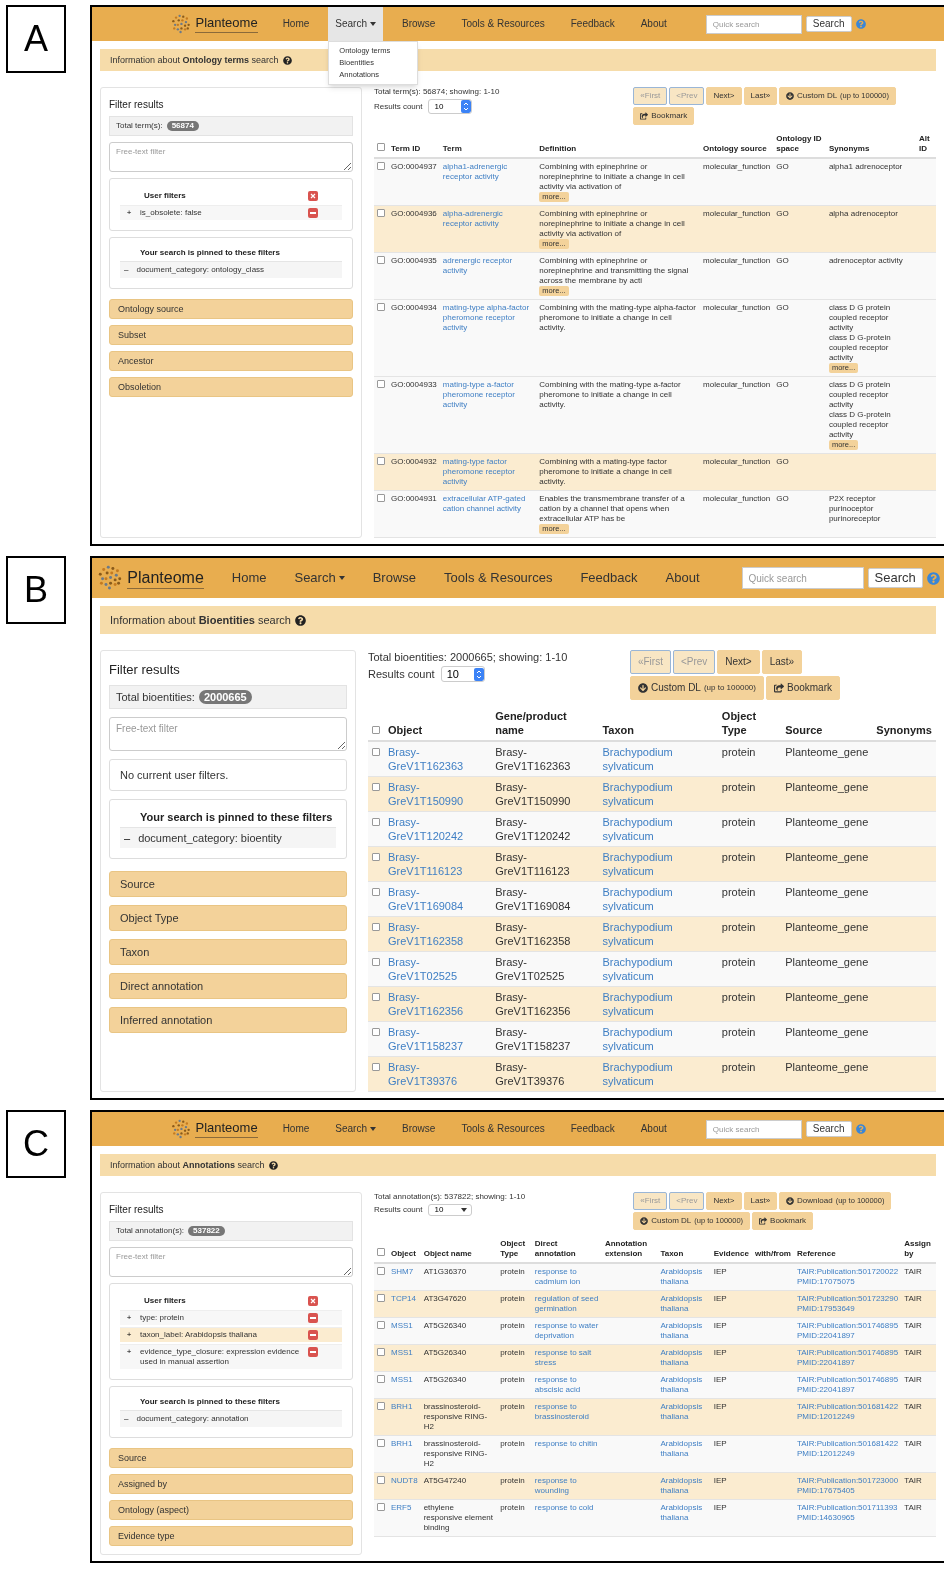 The width and height of the screenshot is (944, 1585). I want to click on table-link: Brasy-GreV1T150990, so click(438, 794).